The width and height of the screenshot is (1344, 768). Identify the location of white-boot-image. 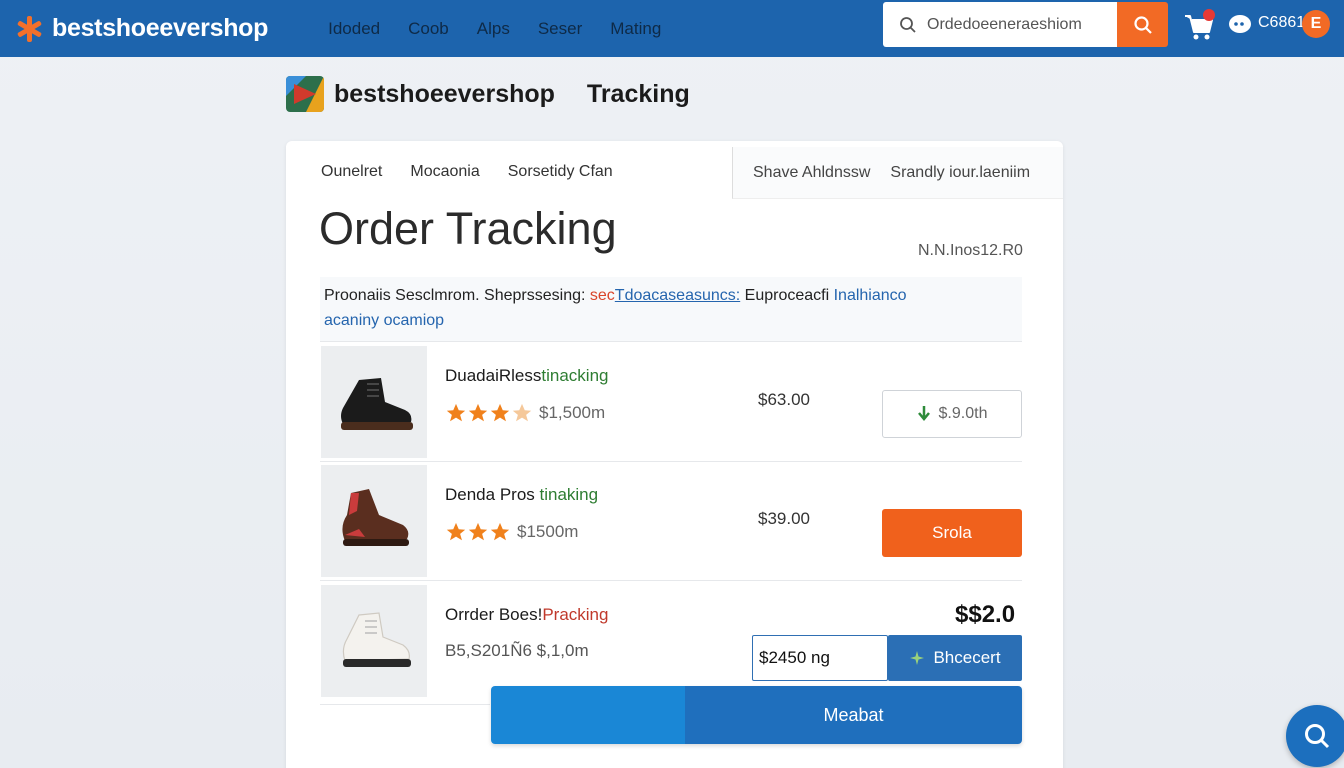
(376, 639).